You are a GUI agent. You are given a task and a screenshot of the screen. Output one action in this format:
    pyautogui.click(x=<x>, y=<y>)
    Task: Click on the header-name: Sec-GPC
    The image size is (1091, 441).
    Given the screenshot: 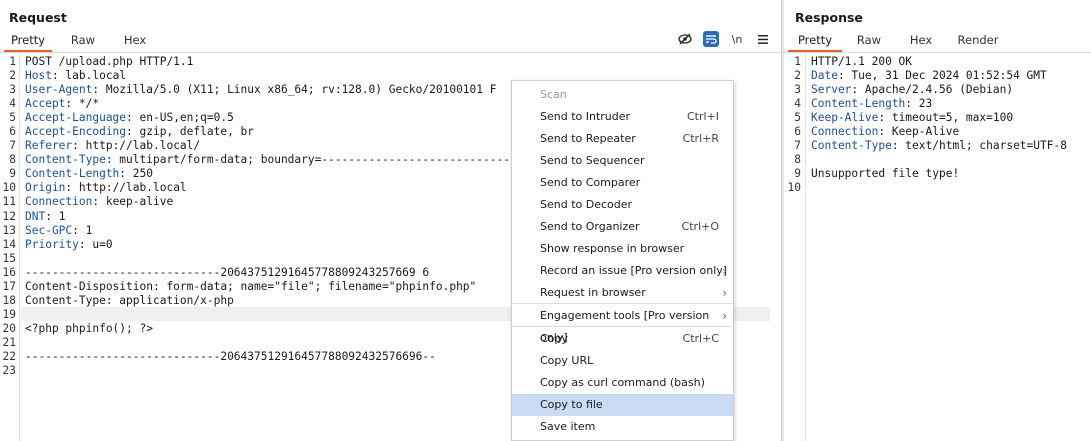 What is the action you would take?
    pyautogui.click(x=49, y=230)
    